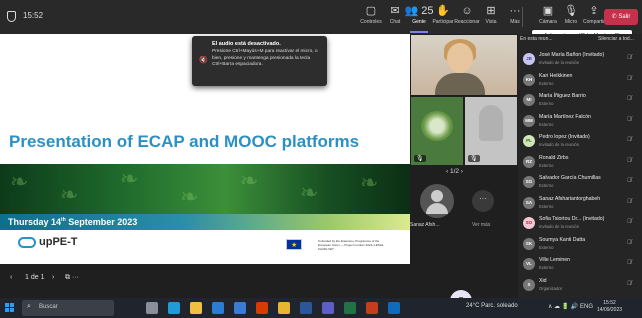 The width and height of the screenshot is (642, 318). I want to click on uppet-logo-mark, so click(27, 242).